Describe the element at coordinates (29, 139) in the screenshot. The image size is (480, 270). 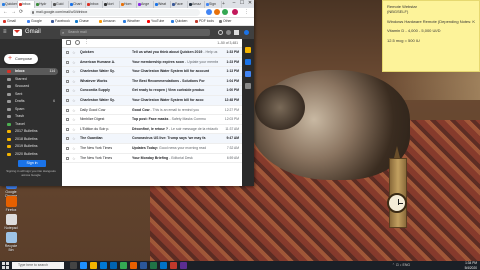
I see `sidebar-item: 2018 Bulletins` at that location.